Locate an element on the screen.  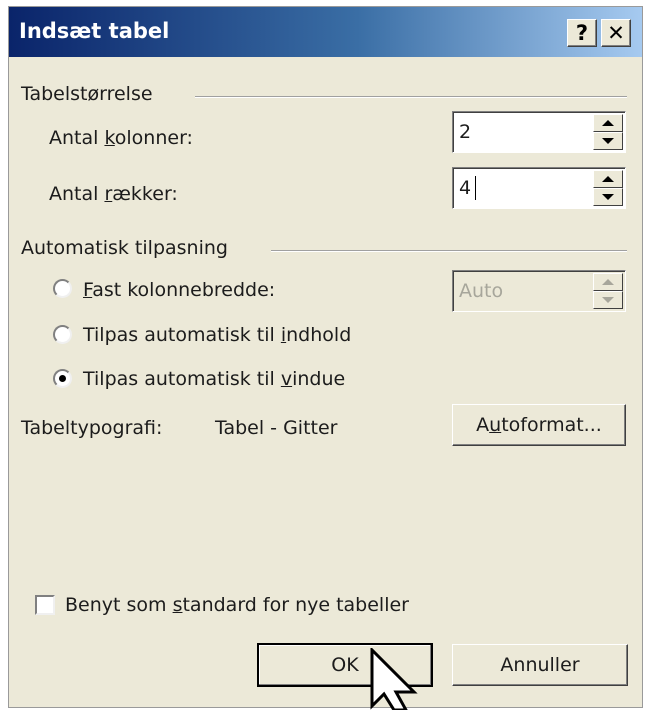
group-label-table-size: Tabelstørrelse is located at coordinates (87, 94).